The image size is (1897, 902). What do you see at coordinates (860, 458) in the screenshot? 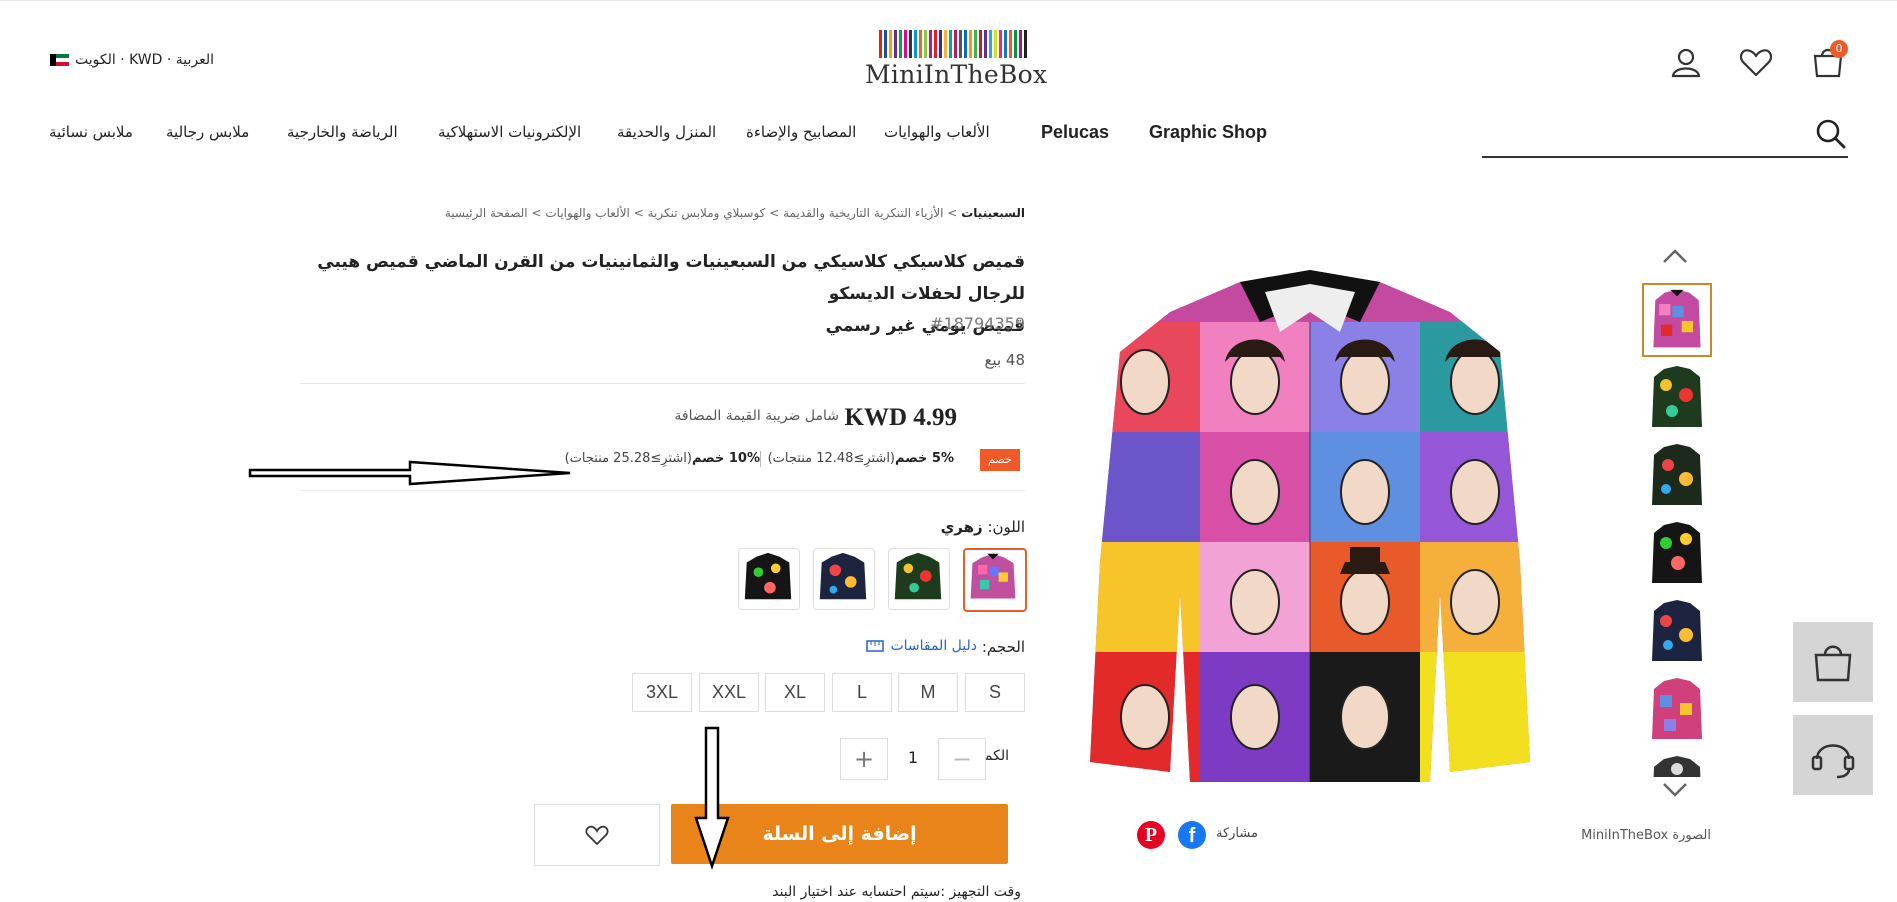
I see `tier-discount-1: 5% خصم(اشترِ≥12.48 منتجات)` at bounding box center [860, 458].